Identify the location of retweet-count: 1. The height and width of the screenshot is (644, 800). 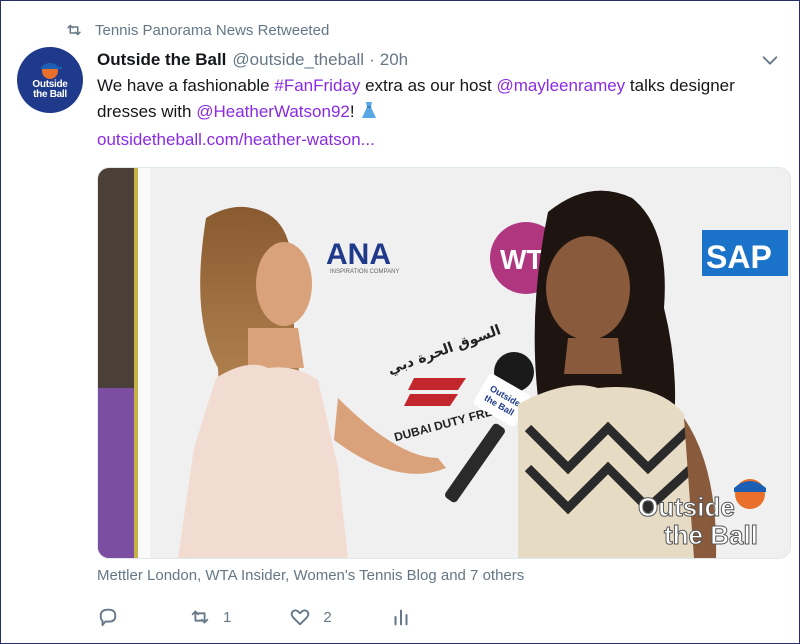
(227, 617).